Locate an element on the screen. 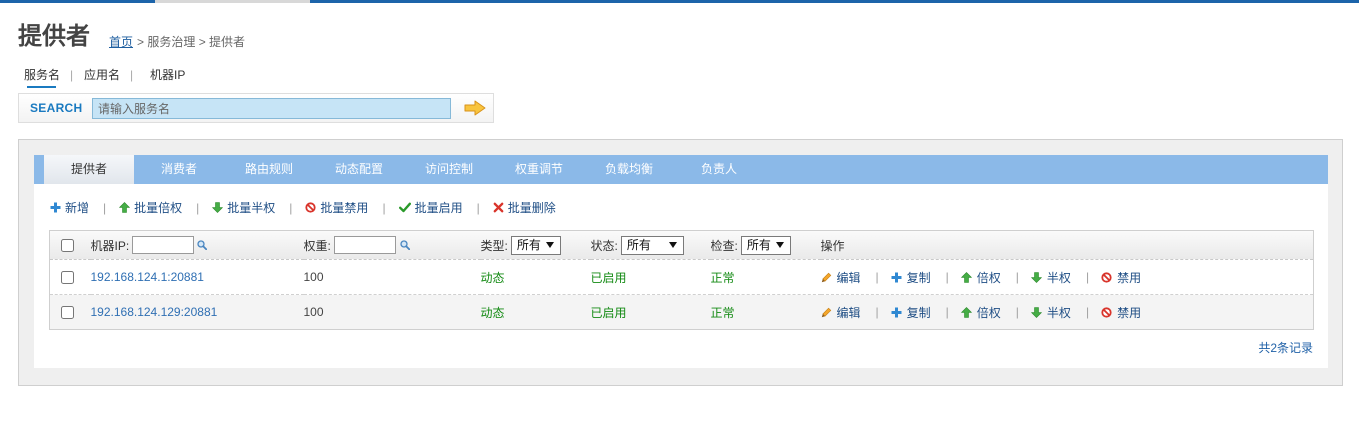  status-filter-select: 所有 is located at coordinates (652, 245).